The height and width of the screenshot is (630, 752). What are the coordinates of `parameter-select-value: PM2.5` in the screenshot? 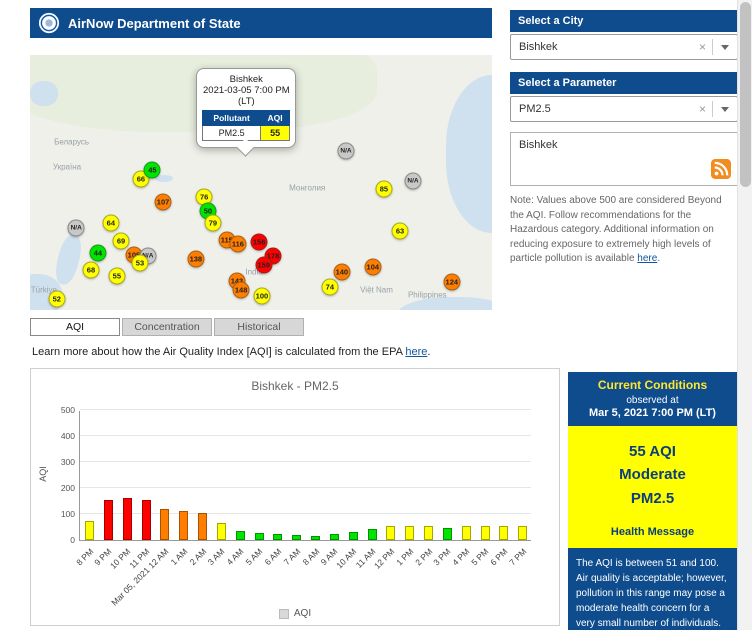 It's located at (535, 109).